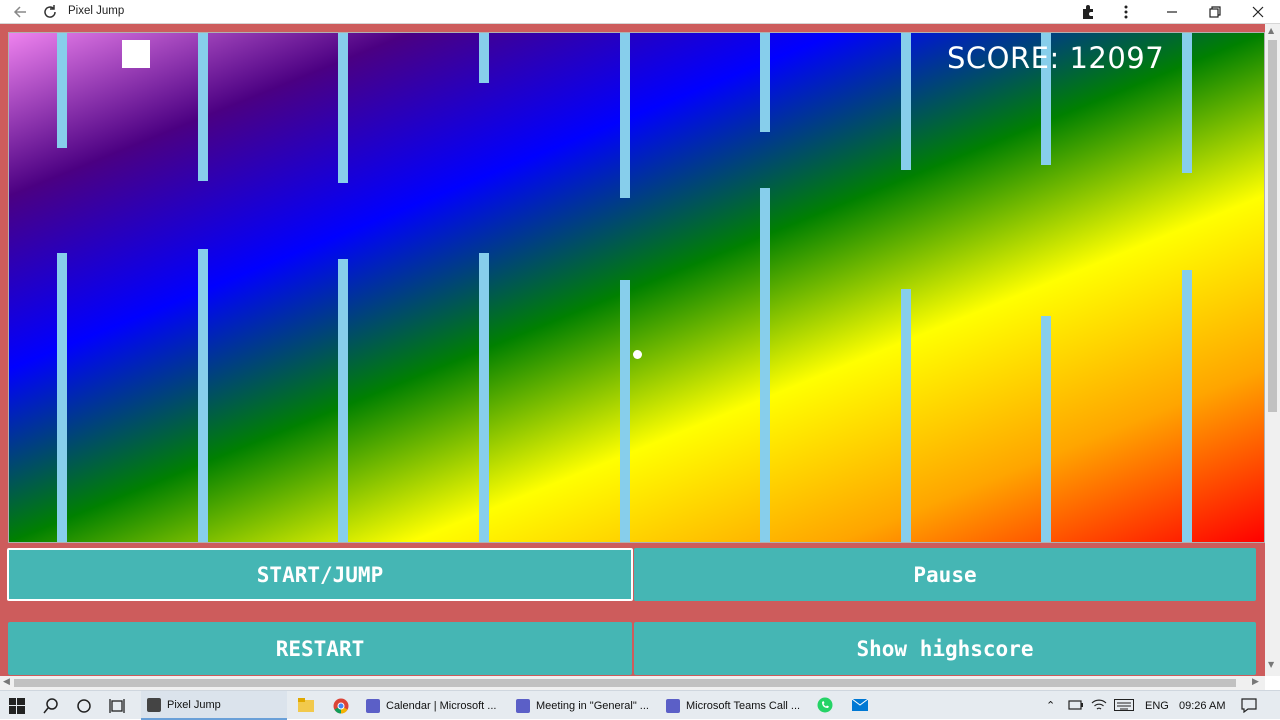 The image size is (1280, 720). What do you see at coordinates (860, 705) in the screenshot?
I see `mail-icon` at bounding box center [860, 705].